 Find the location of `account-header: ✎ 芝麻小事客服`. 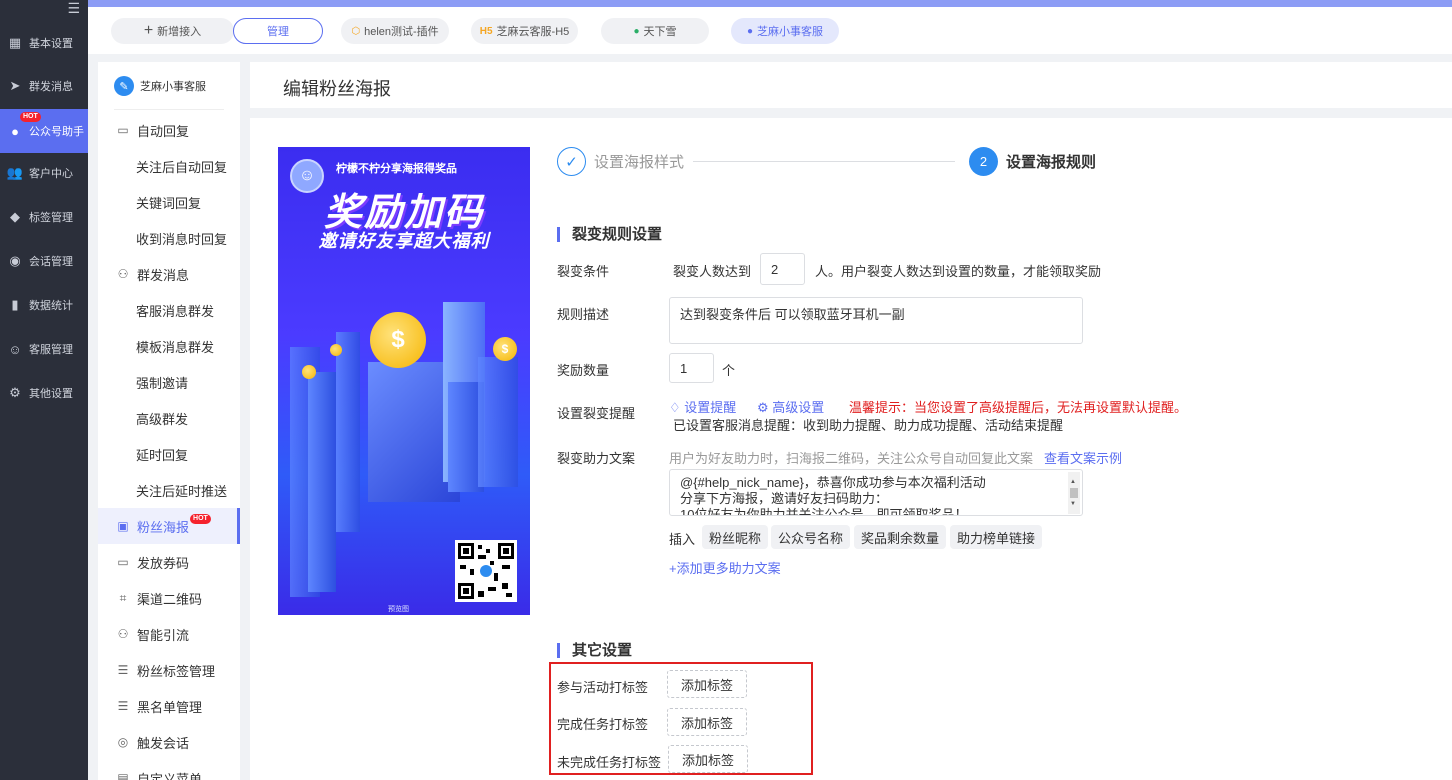

account-header: ✎ 芝麻小事客服 is located at coordinates (160, 86).